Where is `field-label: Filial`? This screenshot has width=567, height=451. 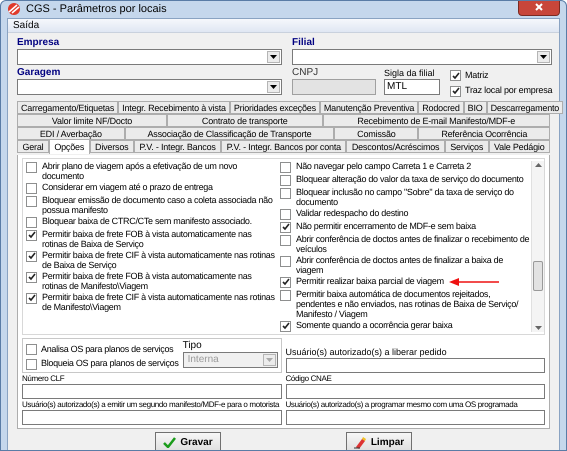 field-label: Filial is located at coordinates (304, 42).